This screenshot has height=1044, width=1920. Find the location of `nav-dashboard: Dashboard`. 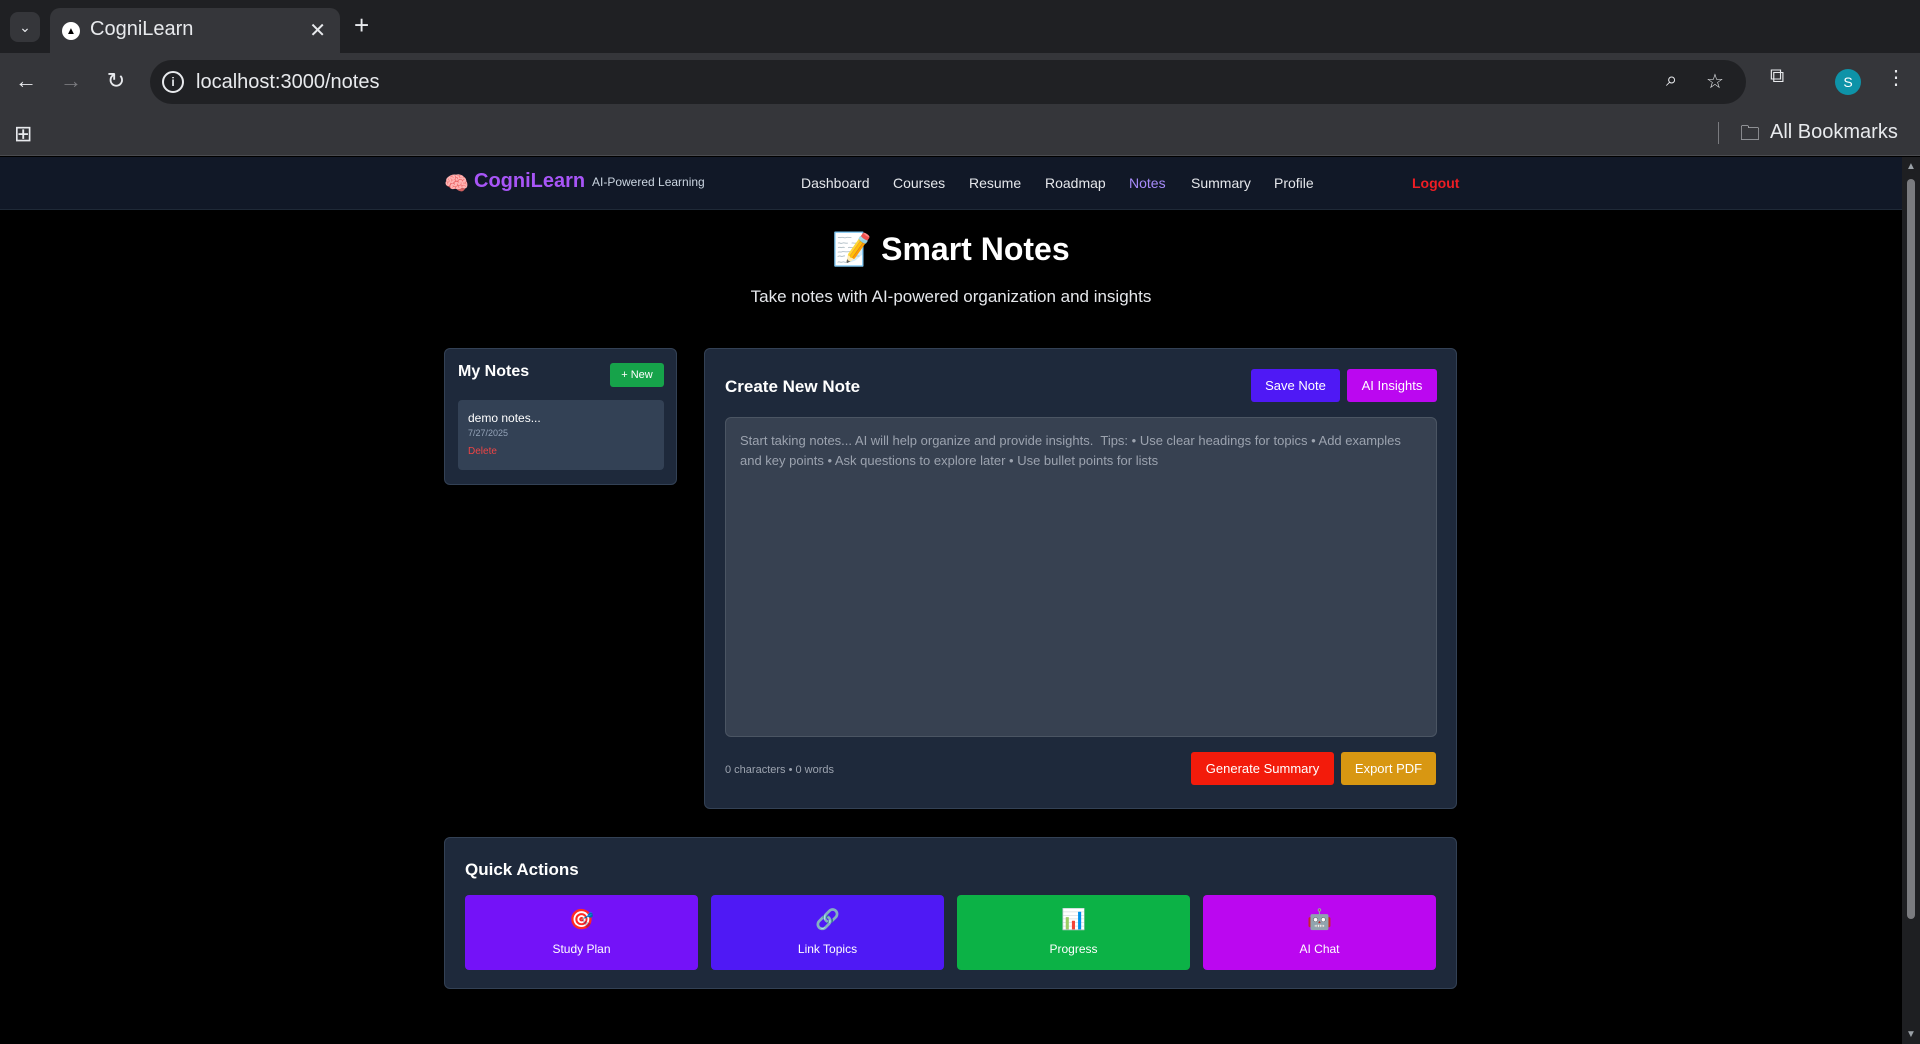

nav-dashboard: Dashboard is located at coordinates (835, 183).